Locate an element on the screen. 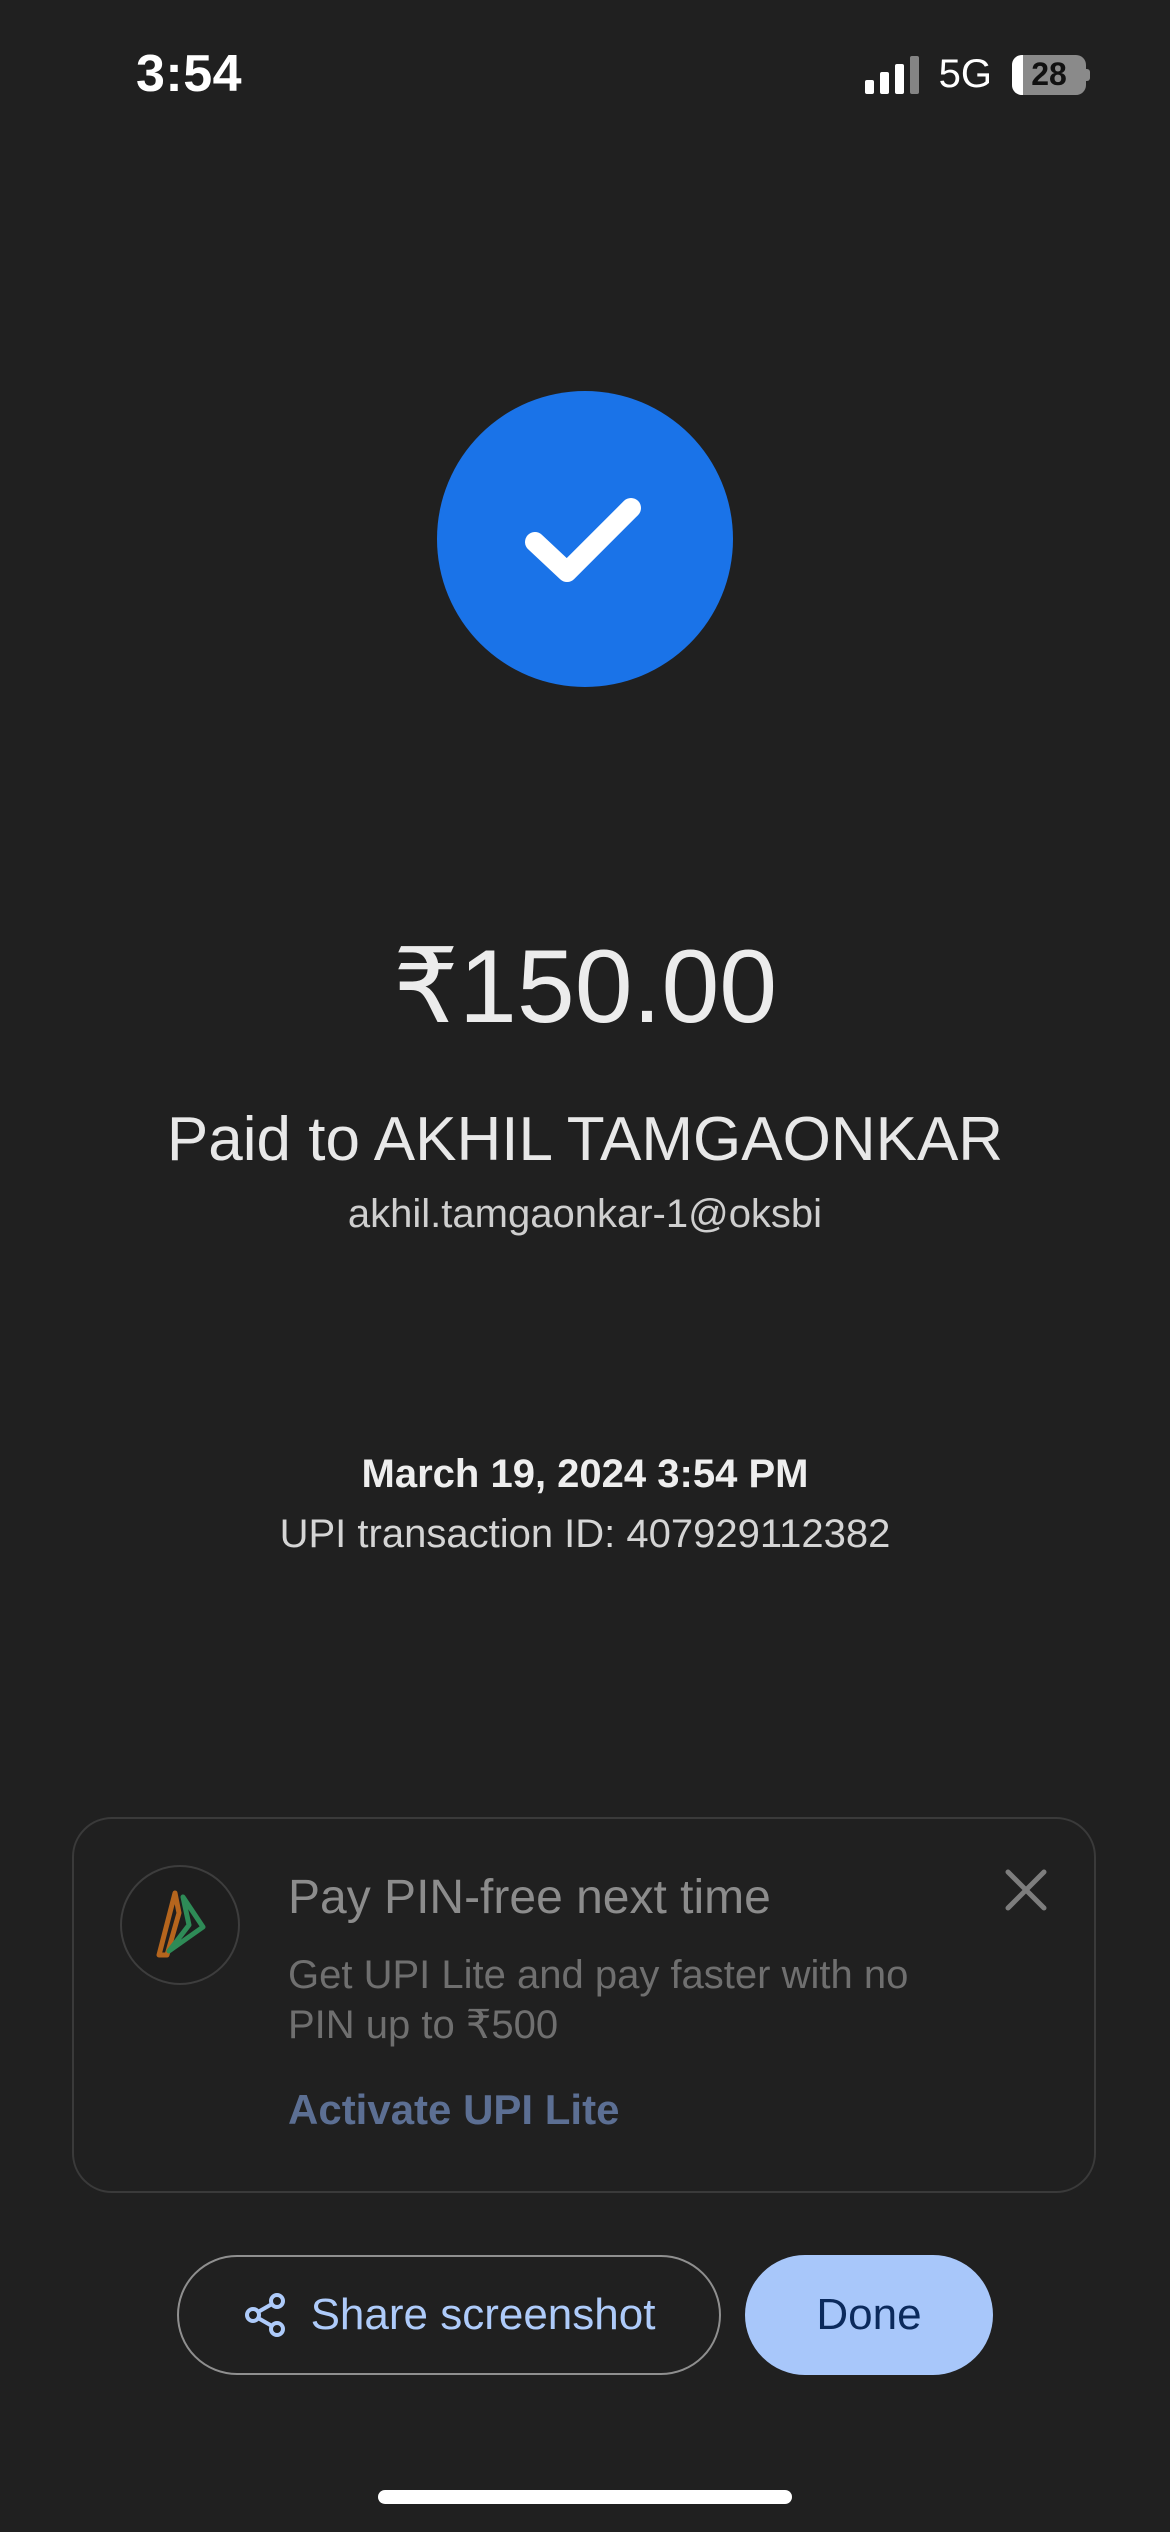  success-check-icon is located at coordinates (585, 539).